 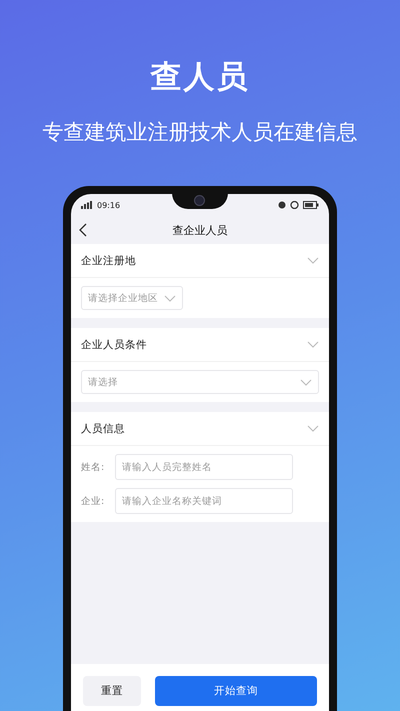 What do you see at coordinates (132, 298) in the screenshot?
I see `dropdown-field: 请选择企业地区` at bounding box center [132, 298].